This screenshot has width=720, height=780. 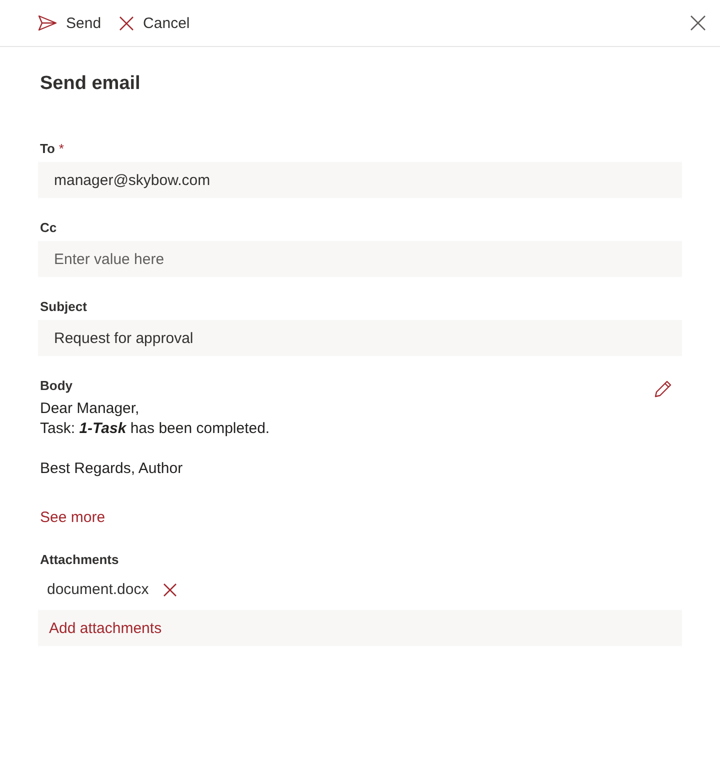 What do you see at coordinates (63, 306) in the screenshot?
I see `field-label: Subject` at bounding box center [63, 306].